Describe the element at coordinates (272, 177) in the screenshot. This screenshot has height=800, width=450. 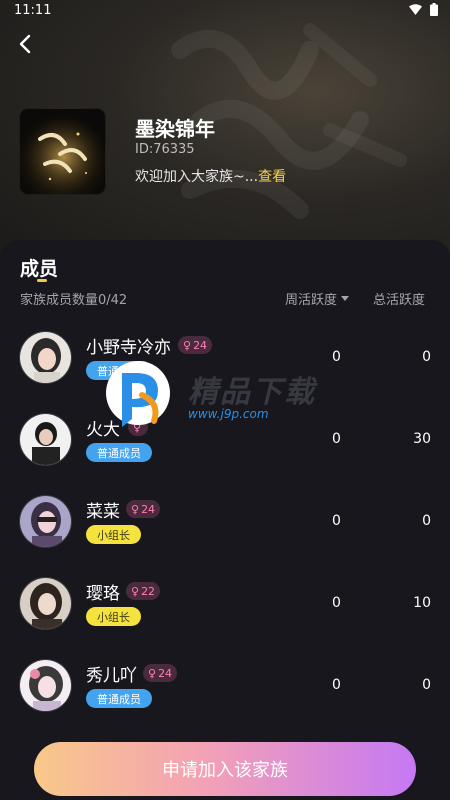
I see `view-description-link: 查看` at that location.